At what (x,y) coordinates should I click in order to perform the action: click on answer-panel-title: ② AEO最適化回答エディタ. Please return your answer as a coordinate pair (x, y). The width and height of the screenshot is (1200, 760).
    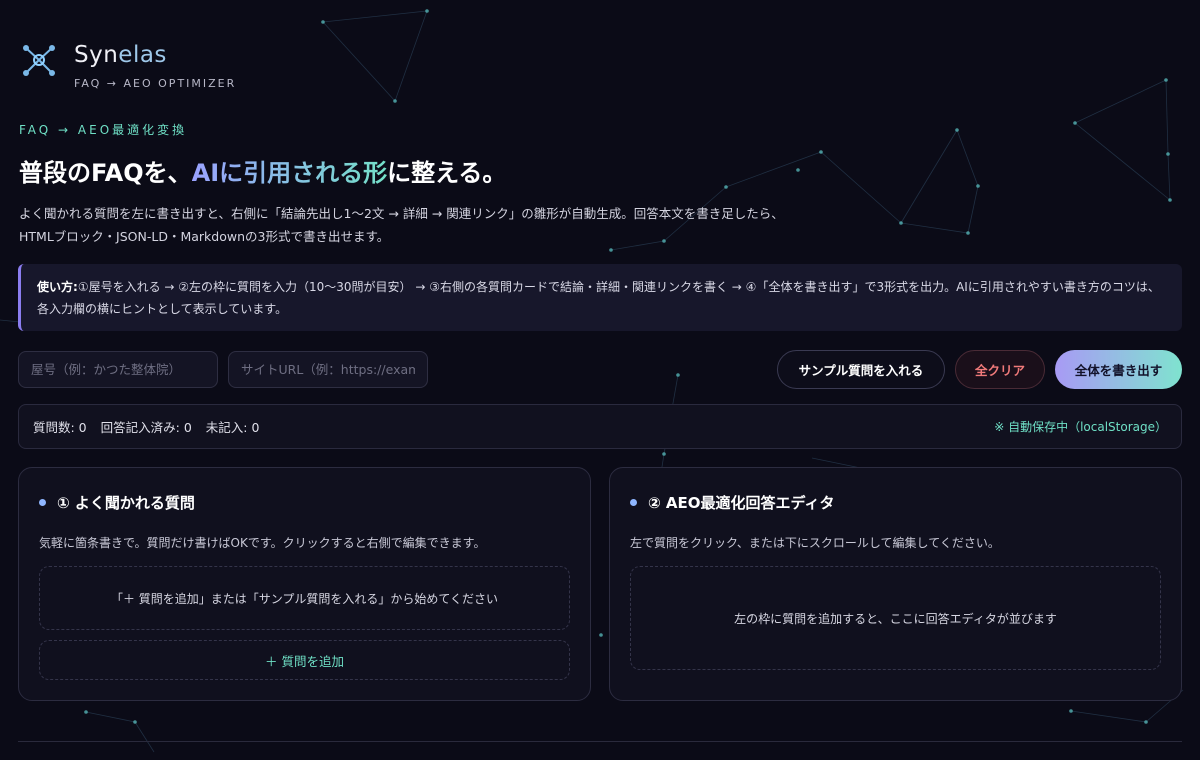
    Looking at the image, I should click on (732, 502).